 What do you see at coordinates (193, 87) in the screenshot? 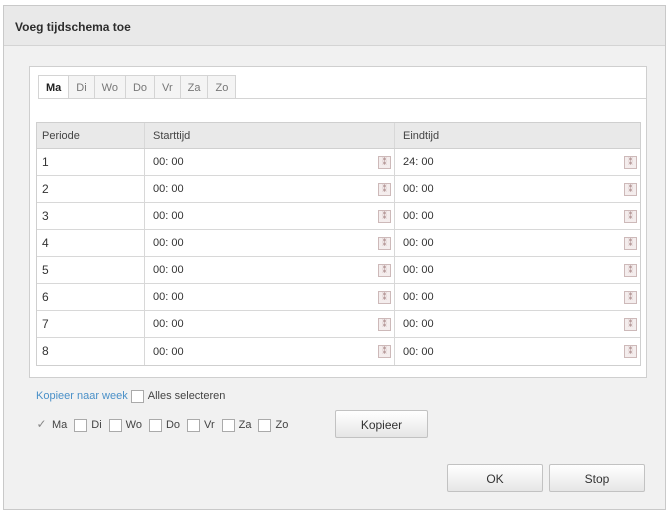
I see `tab-za: Za` at bounding box center [193, 87].